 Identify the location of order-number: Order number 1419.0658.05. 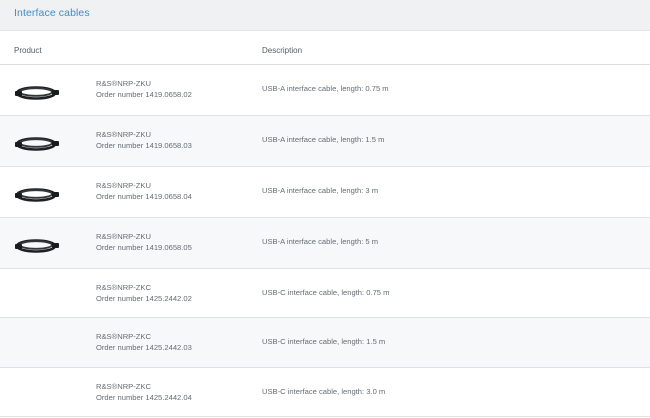
(144, 247).